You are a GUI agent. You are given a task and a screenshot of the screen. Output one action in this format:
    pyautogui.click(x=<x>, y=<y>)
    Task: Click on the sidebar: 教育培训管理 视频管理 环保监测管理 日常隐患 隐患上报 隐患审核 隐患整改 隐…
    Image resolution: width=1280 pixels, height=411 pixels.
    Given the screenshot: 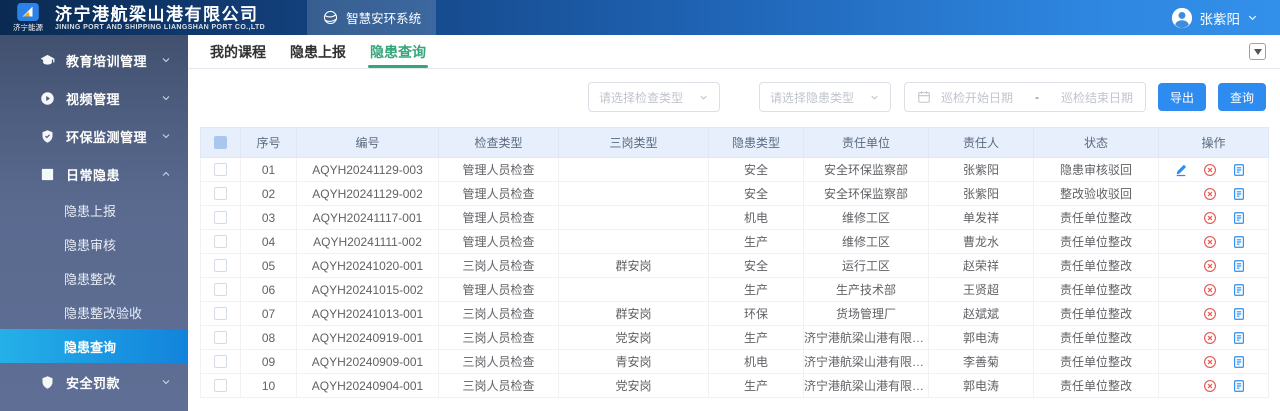 What is the action you would take?
    pyautogui.click(x=94, y=223)
    